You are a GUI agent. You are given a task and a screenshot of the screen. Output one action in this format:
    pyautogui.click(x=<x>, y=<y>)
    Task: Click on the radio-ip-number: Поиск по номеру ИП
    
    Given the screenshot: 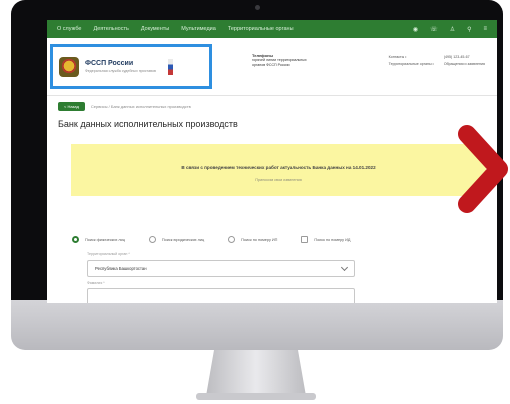 What is the action you would take?
    pyautogui.click(x=252, y=239)
    